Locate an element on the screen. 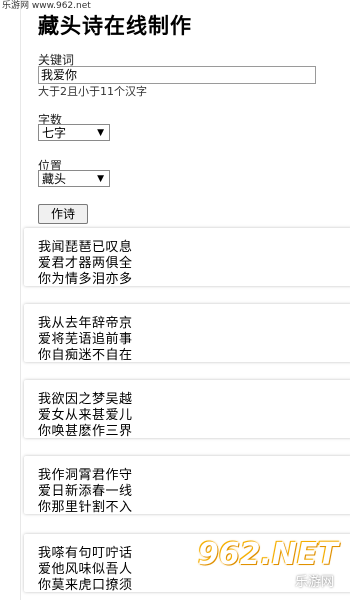 The width and height of the screenshot is (350, 600). poem-line: 你那里针割不入 is located at coordinates (85, 507).